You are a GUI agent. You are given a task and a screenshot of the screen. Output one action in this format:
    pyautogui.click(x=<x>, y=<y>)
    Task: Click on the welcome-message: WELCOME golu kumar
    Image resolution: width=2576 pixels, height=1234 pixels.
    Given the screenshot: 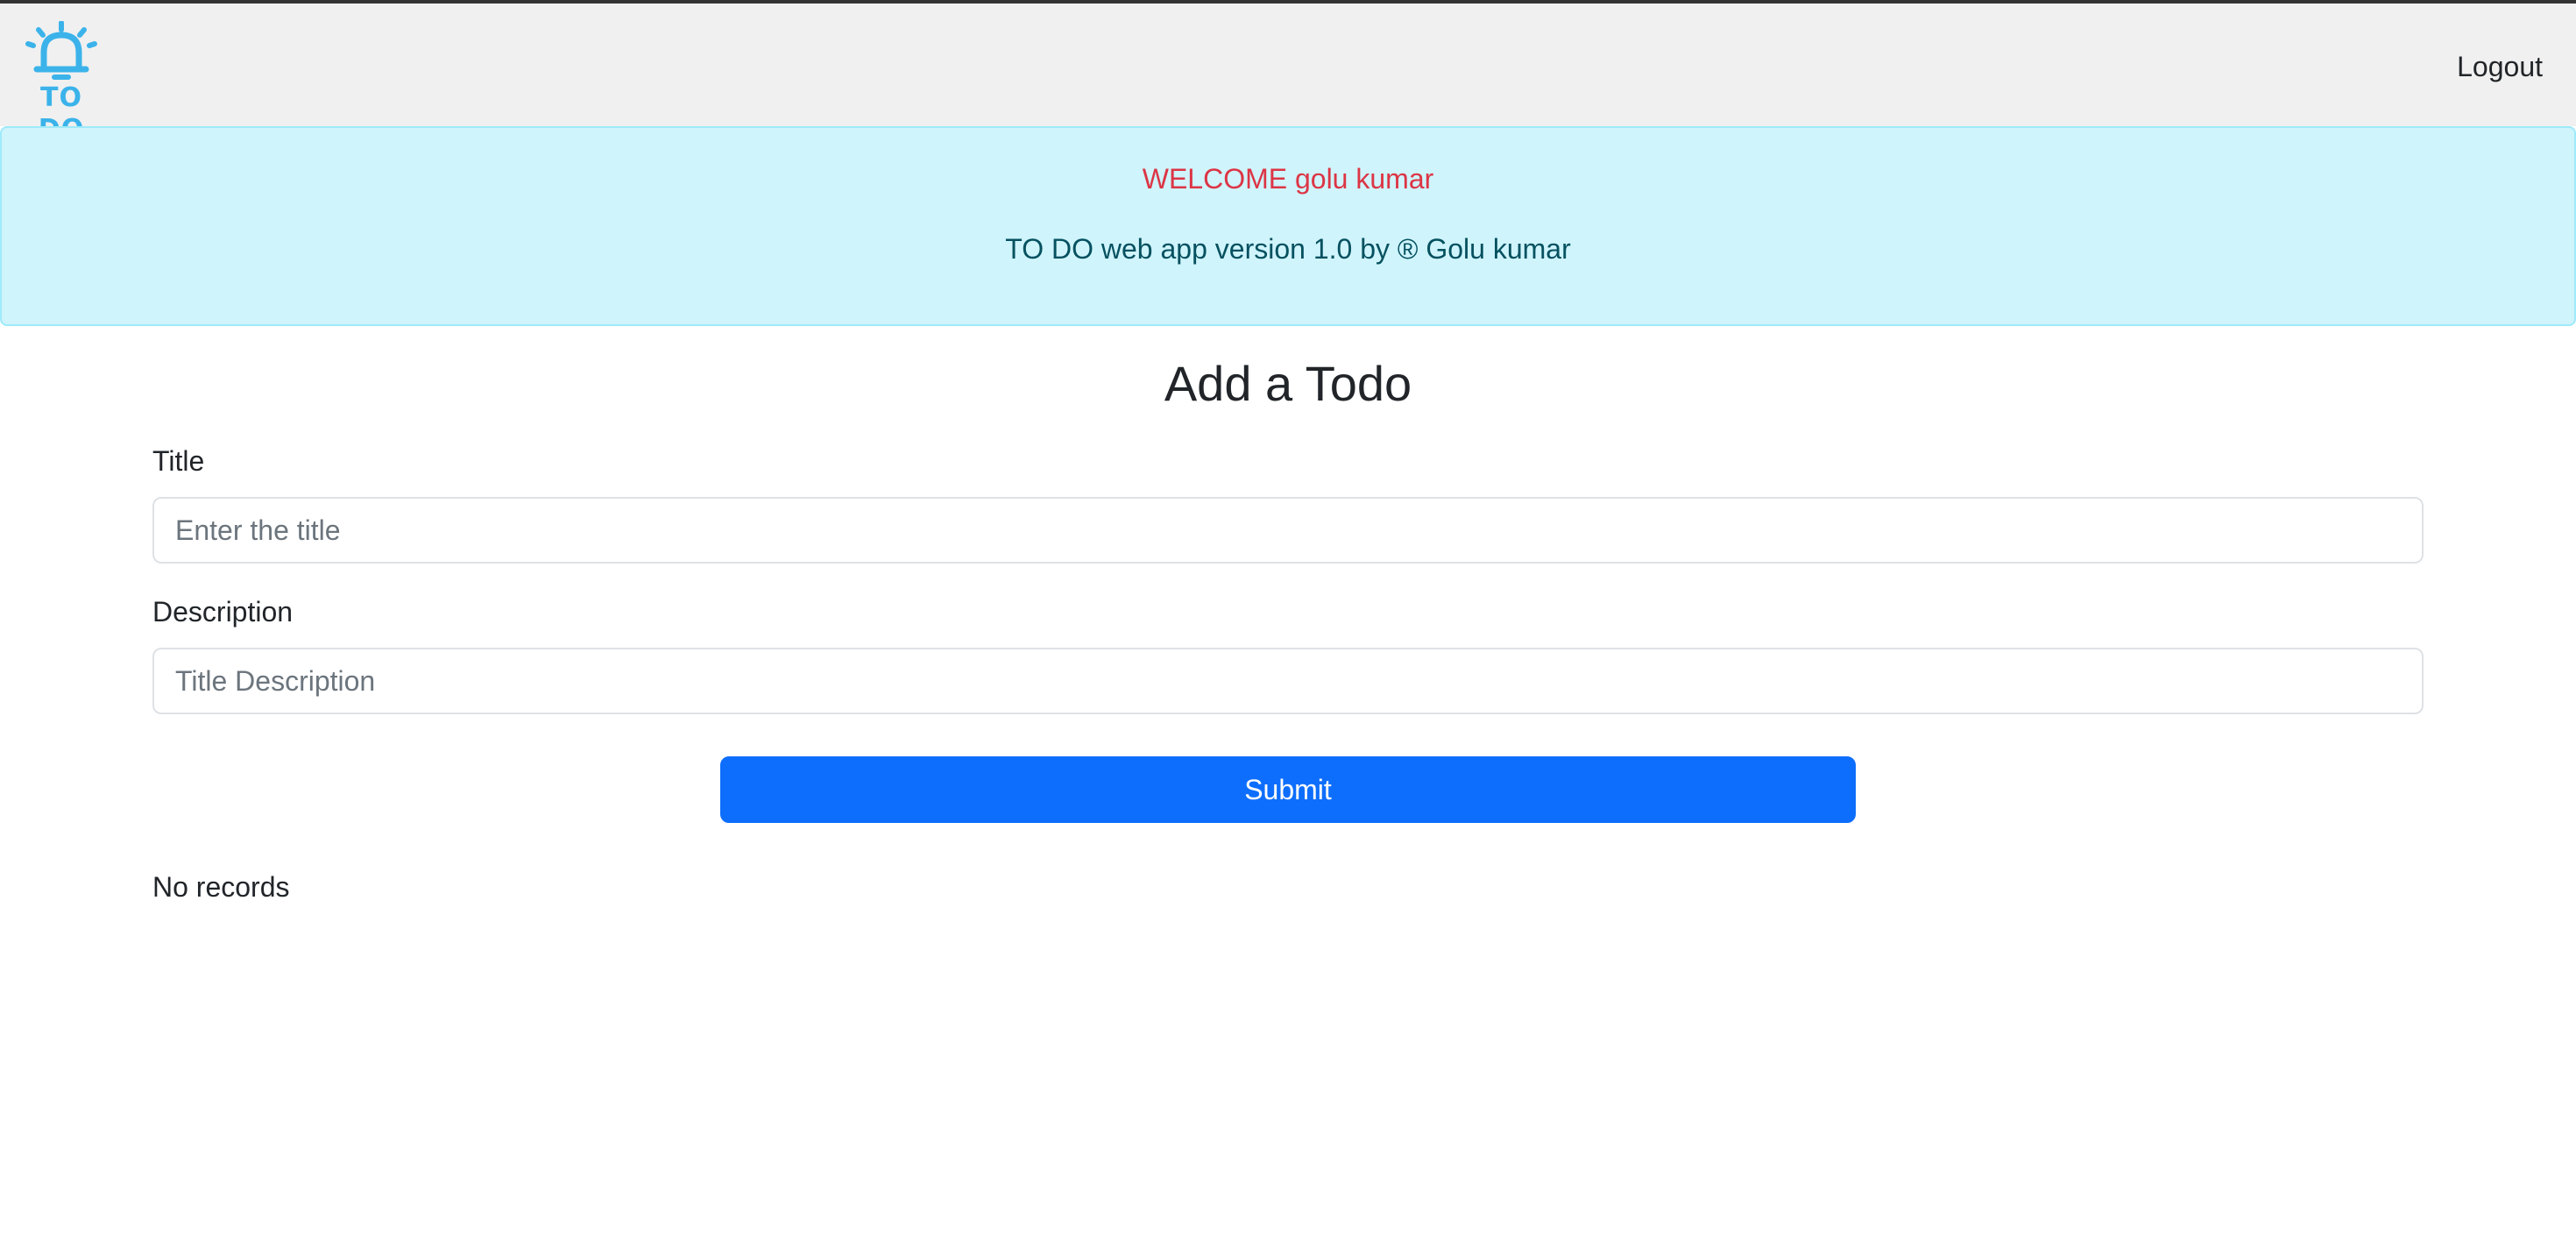 What is the action you would take?
    pyautogui.click(x=1288, y=179)
    